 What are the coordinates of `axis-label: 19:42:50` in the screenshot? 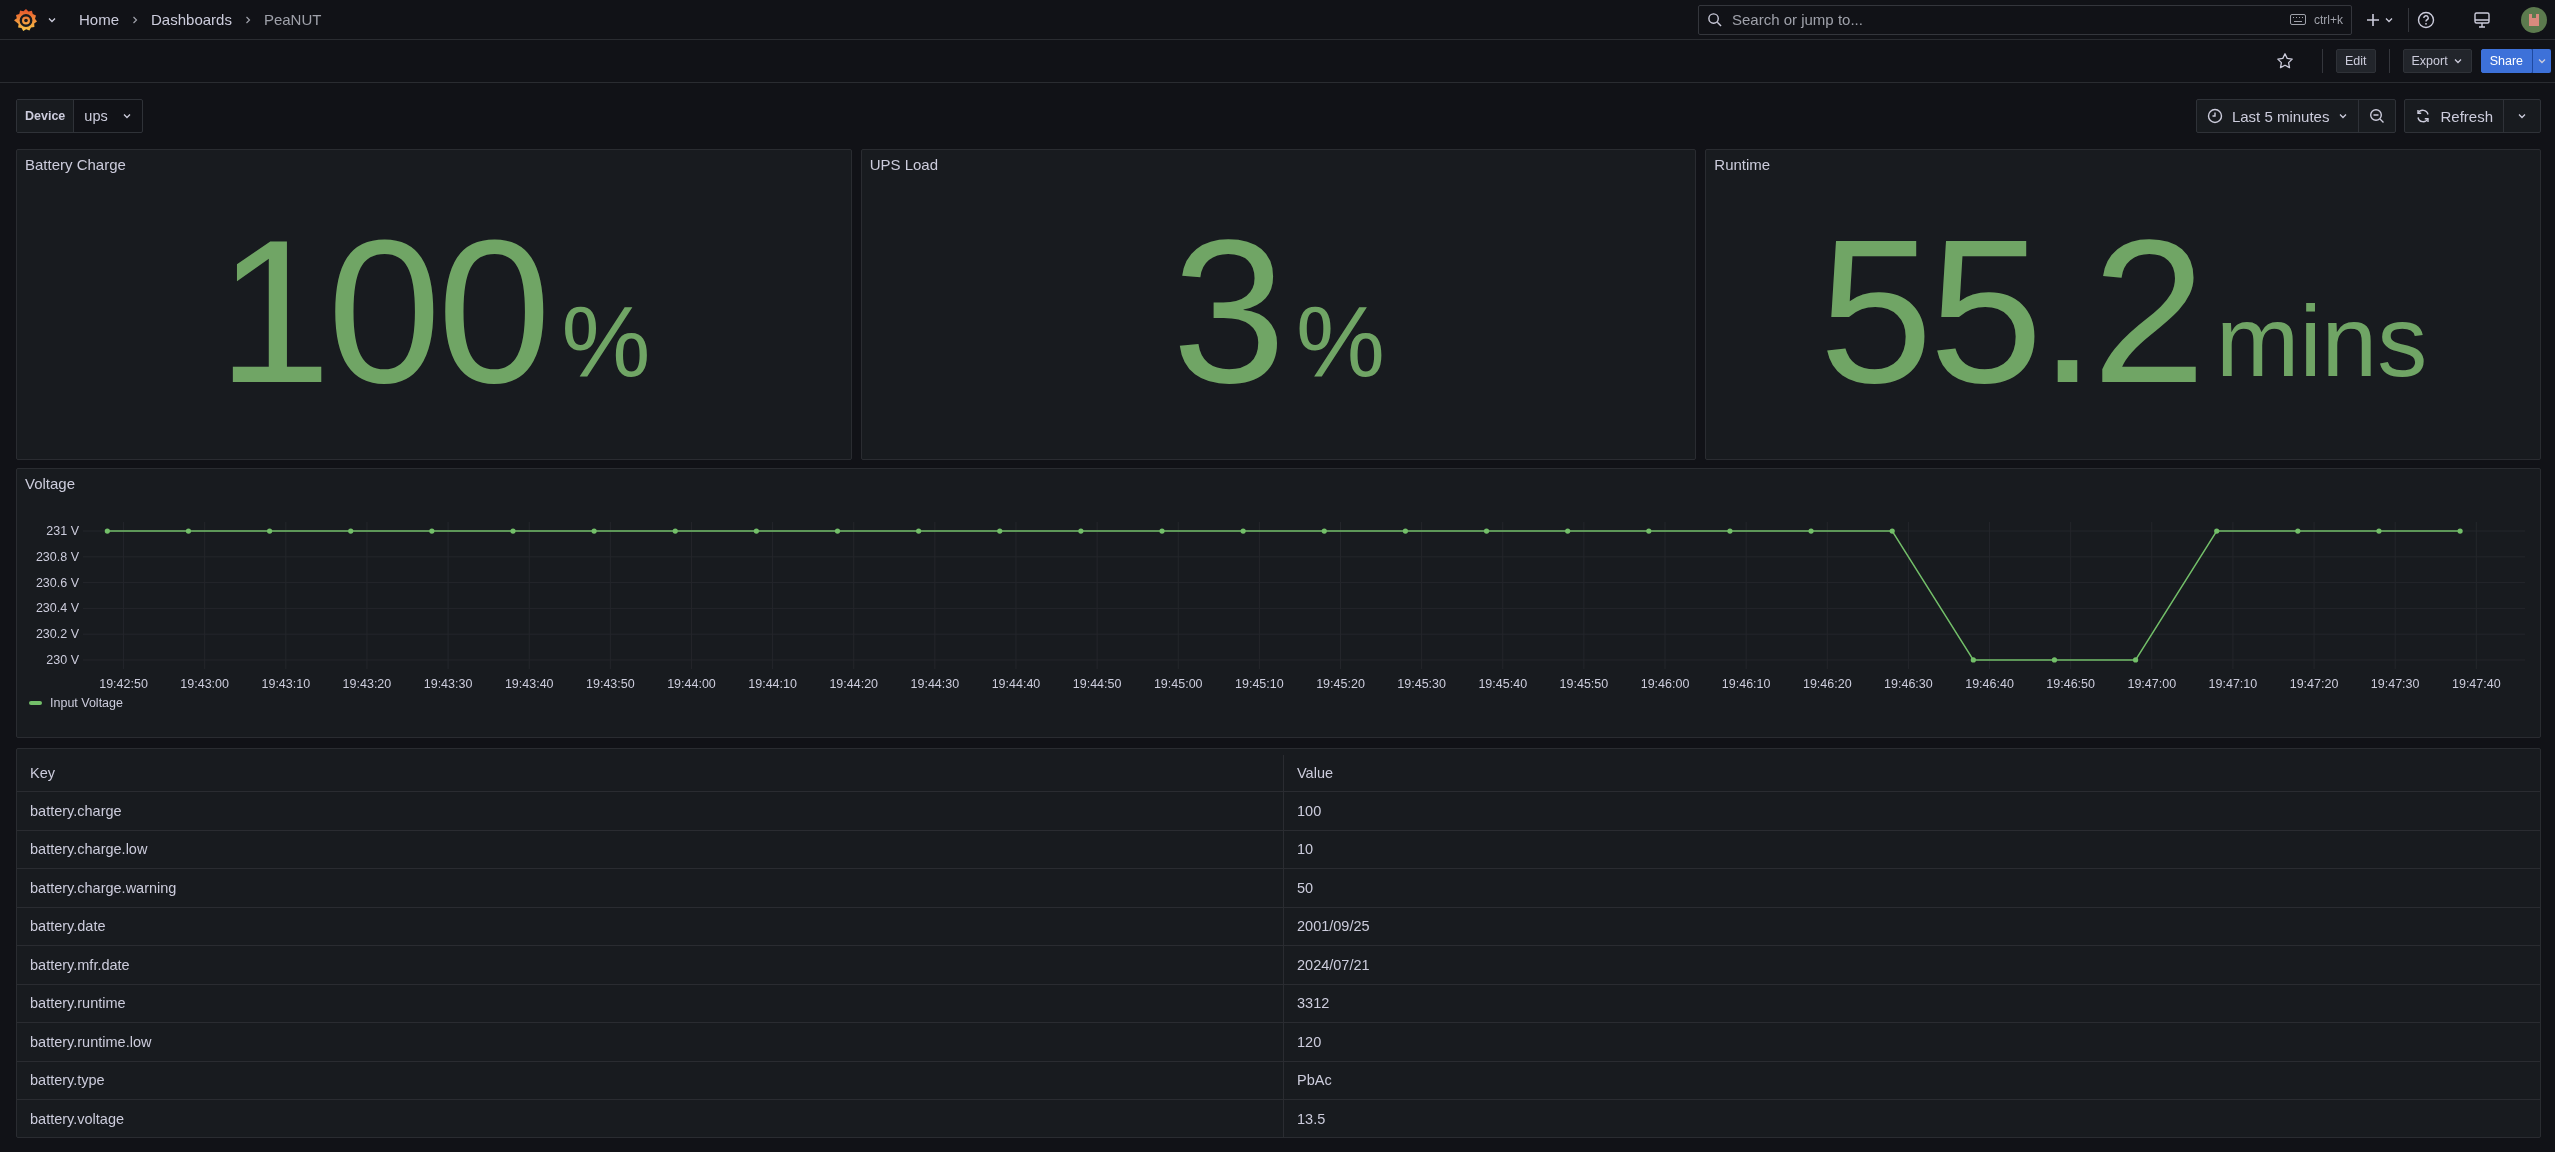 It's located at (123, 684).